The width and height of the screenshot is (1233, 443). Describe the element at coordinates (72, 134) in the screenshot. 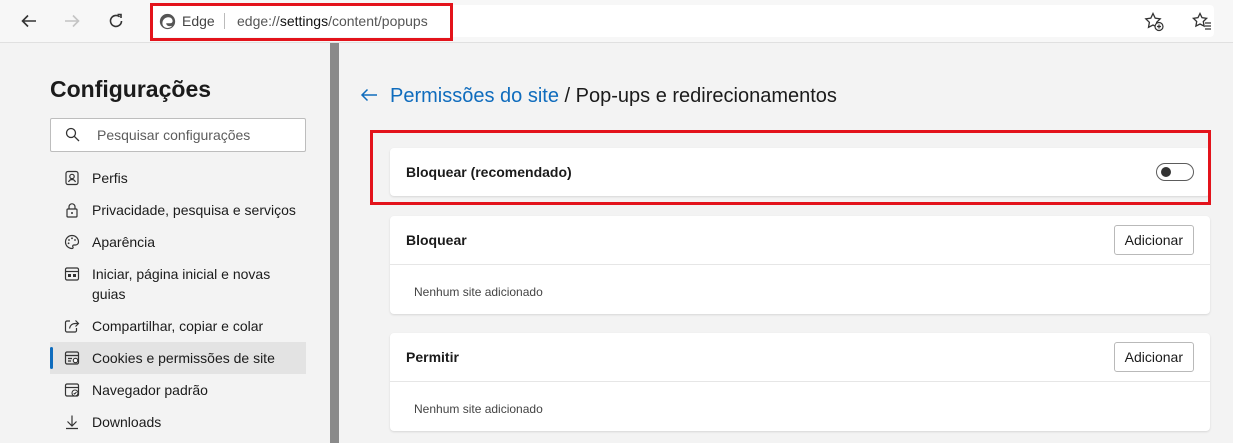

I see `search-icon` at that location.